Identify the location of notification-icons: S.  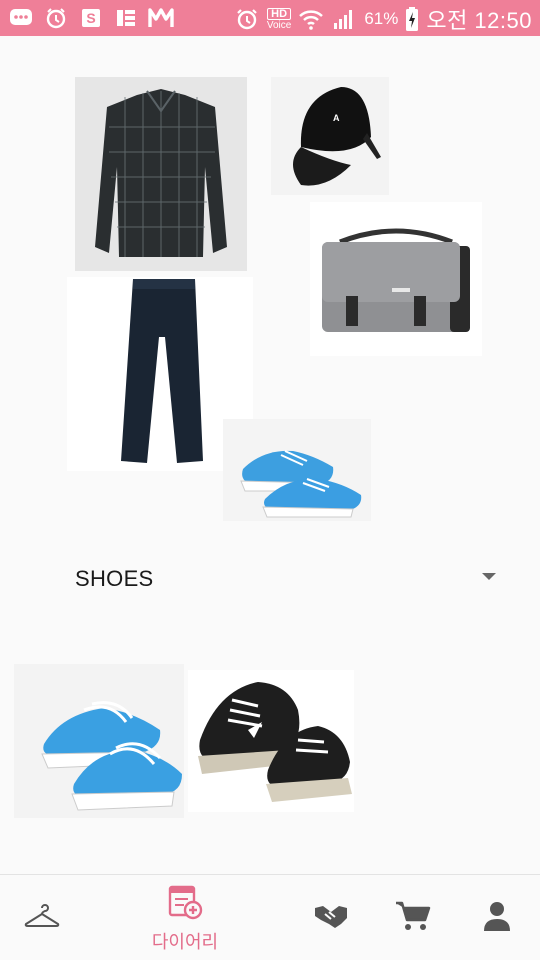
(91, 18).